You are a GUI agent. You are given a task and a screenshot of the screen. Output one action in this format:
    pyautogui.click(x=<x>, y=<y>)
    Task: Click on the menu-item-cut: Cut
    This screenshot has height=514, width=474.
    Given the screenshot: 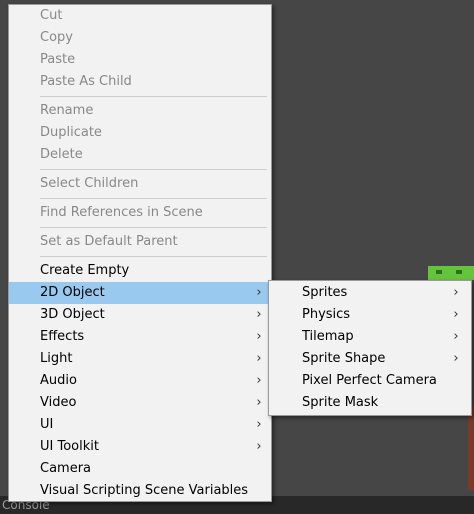 What is the action you would take?
    pyautogui.click(x=140, y=16)
    